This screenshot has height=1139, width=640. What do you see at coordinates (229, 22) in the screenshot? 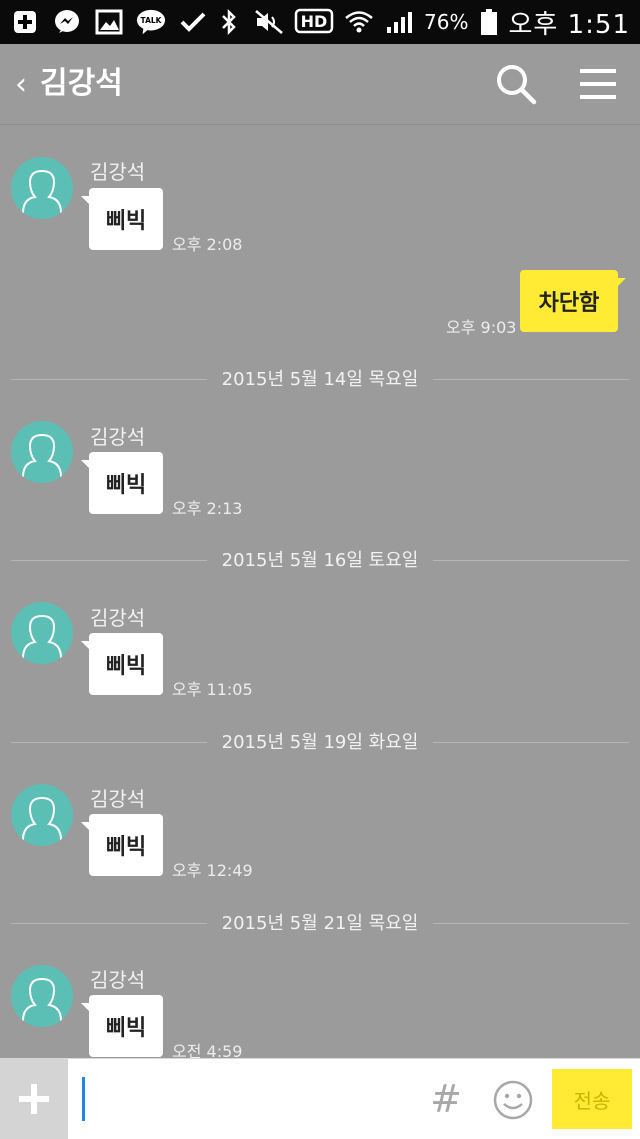
I see `bluetooth-icon` at bounding box center [229, 22].